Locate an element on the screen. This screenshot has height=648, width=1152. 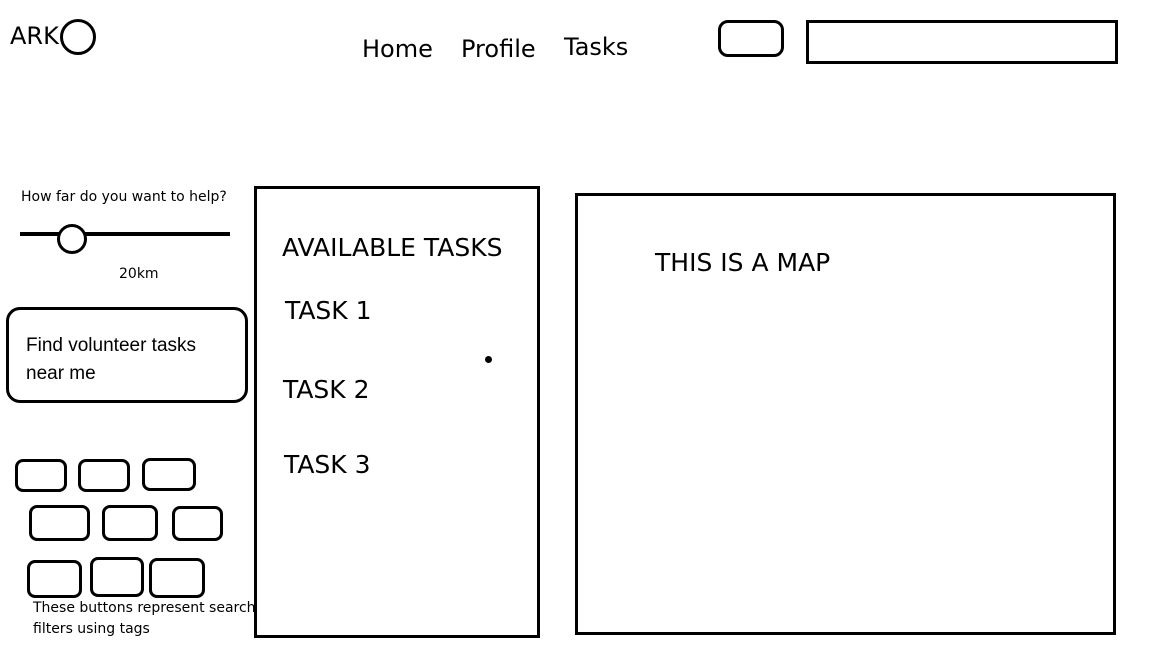
stray-dot is located at coordinates (488, 359).